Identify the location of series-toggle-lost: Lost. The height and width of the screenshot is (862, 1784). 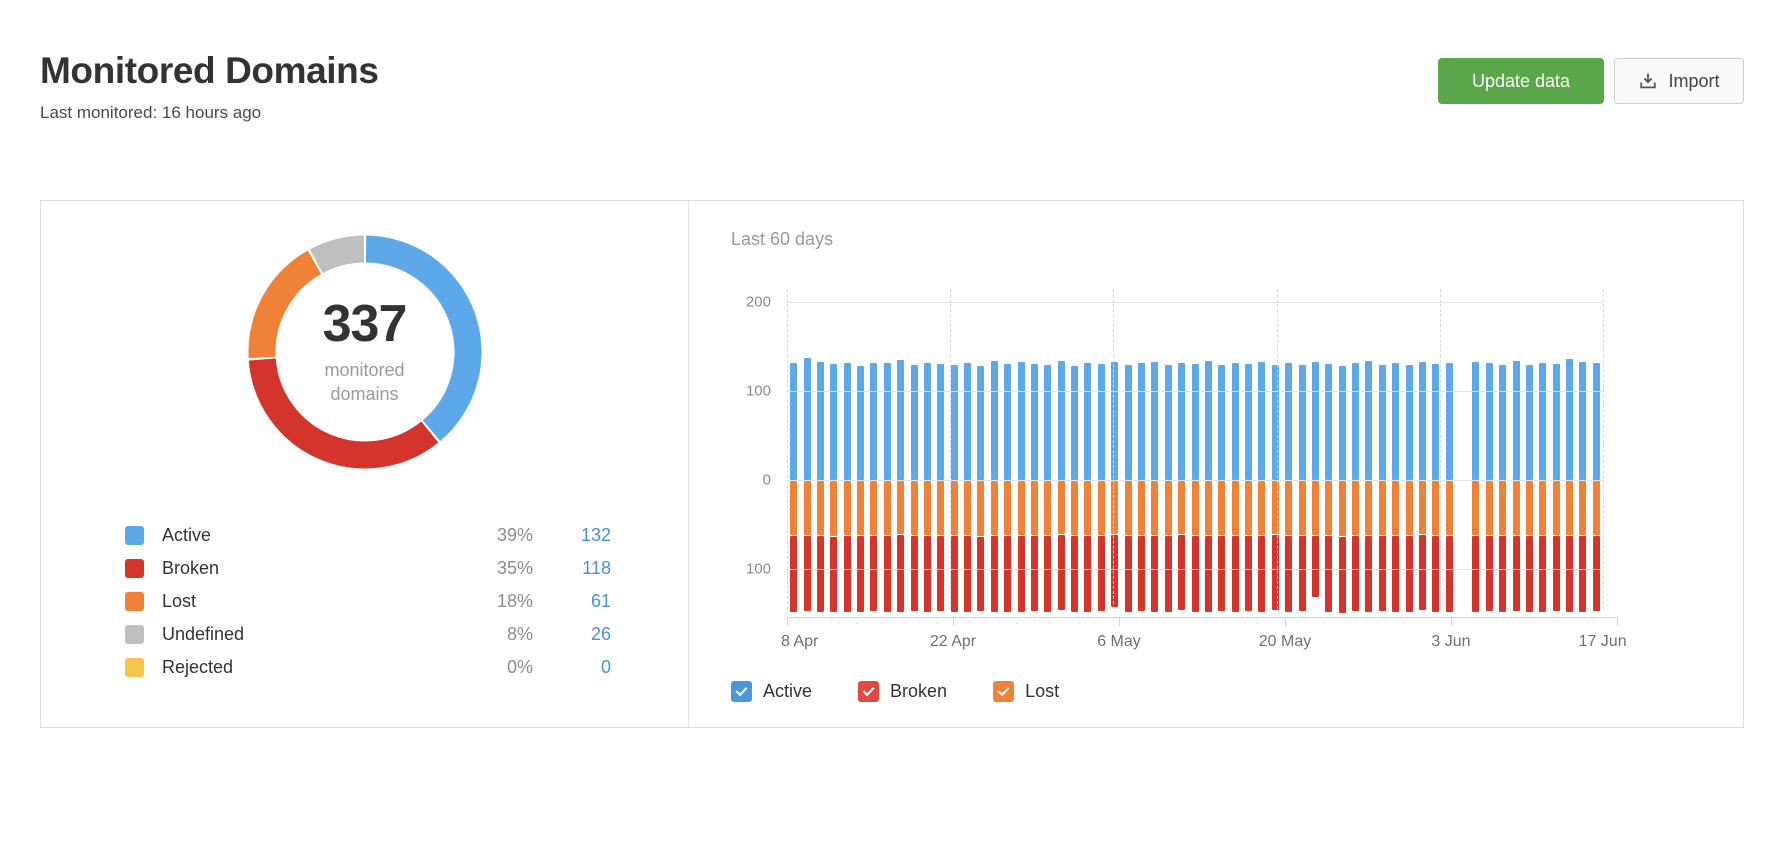
(1026, 691).